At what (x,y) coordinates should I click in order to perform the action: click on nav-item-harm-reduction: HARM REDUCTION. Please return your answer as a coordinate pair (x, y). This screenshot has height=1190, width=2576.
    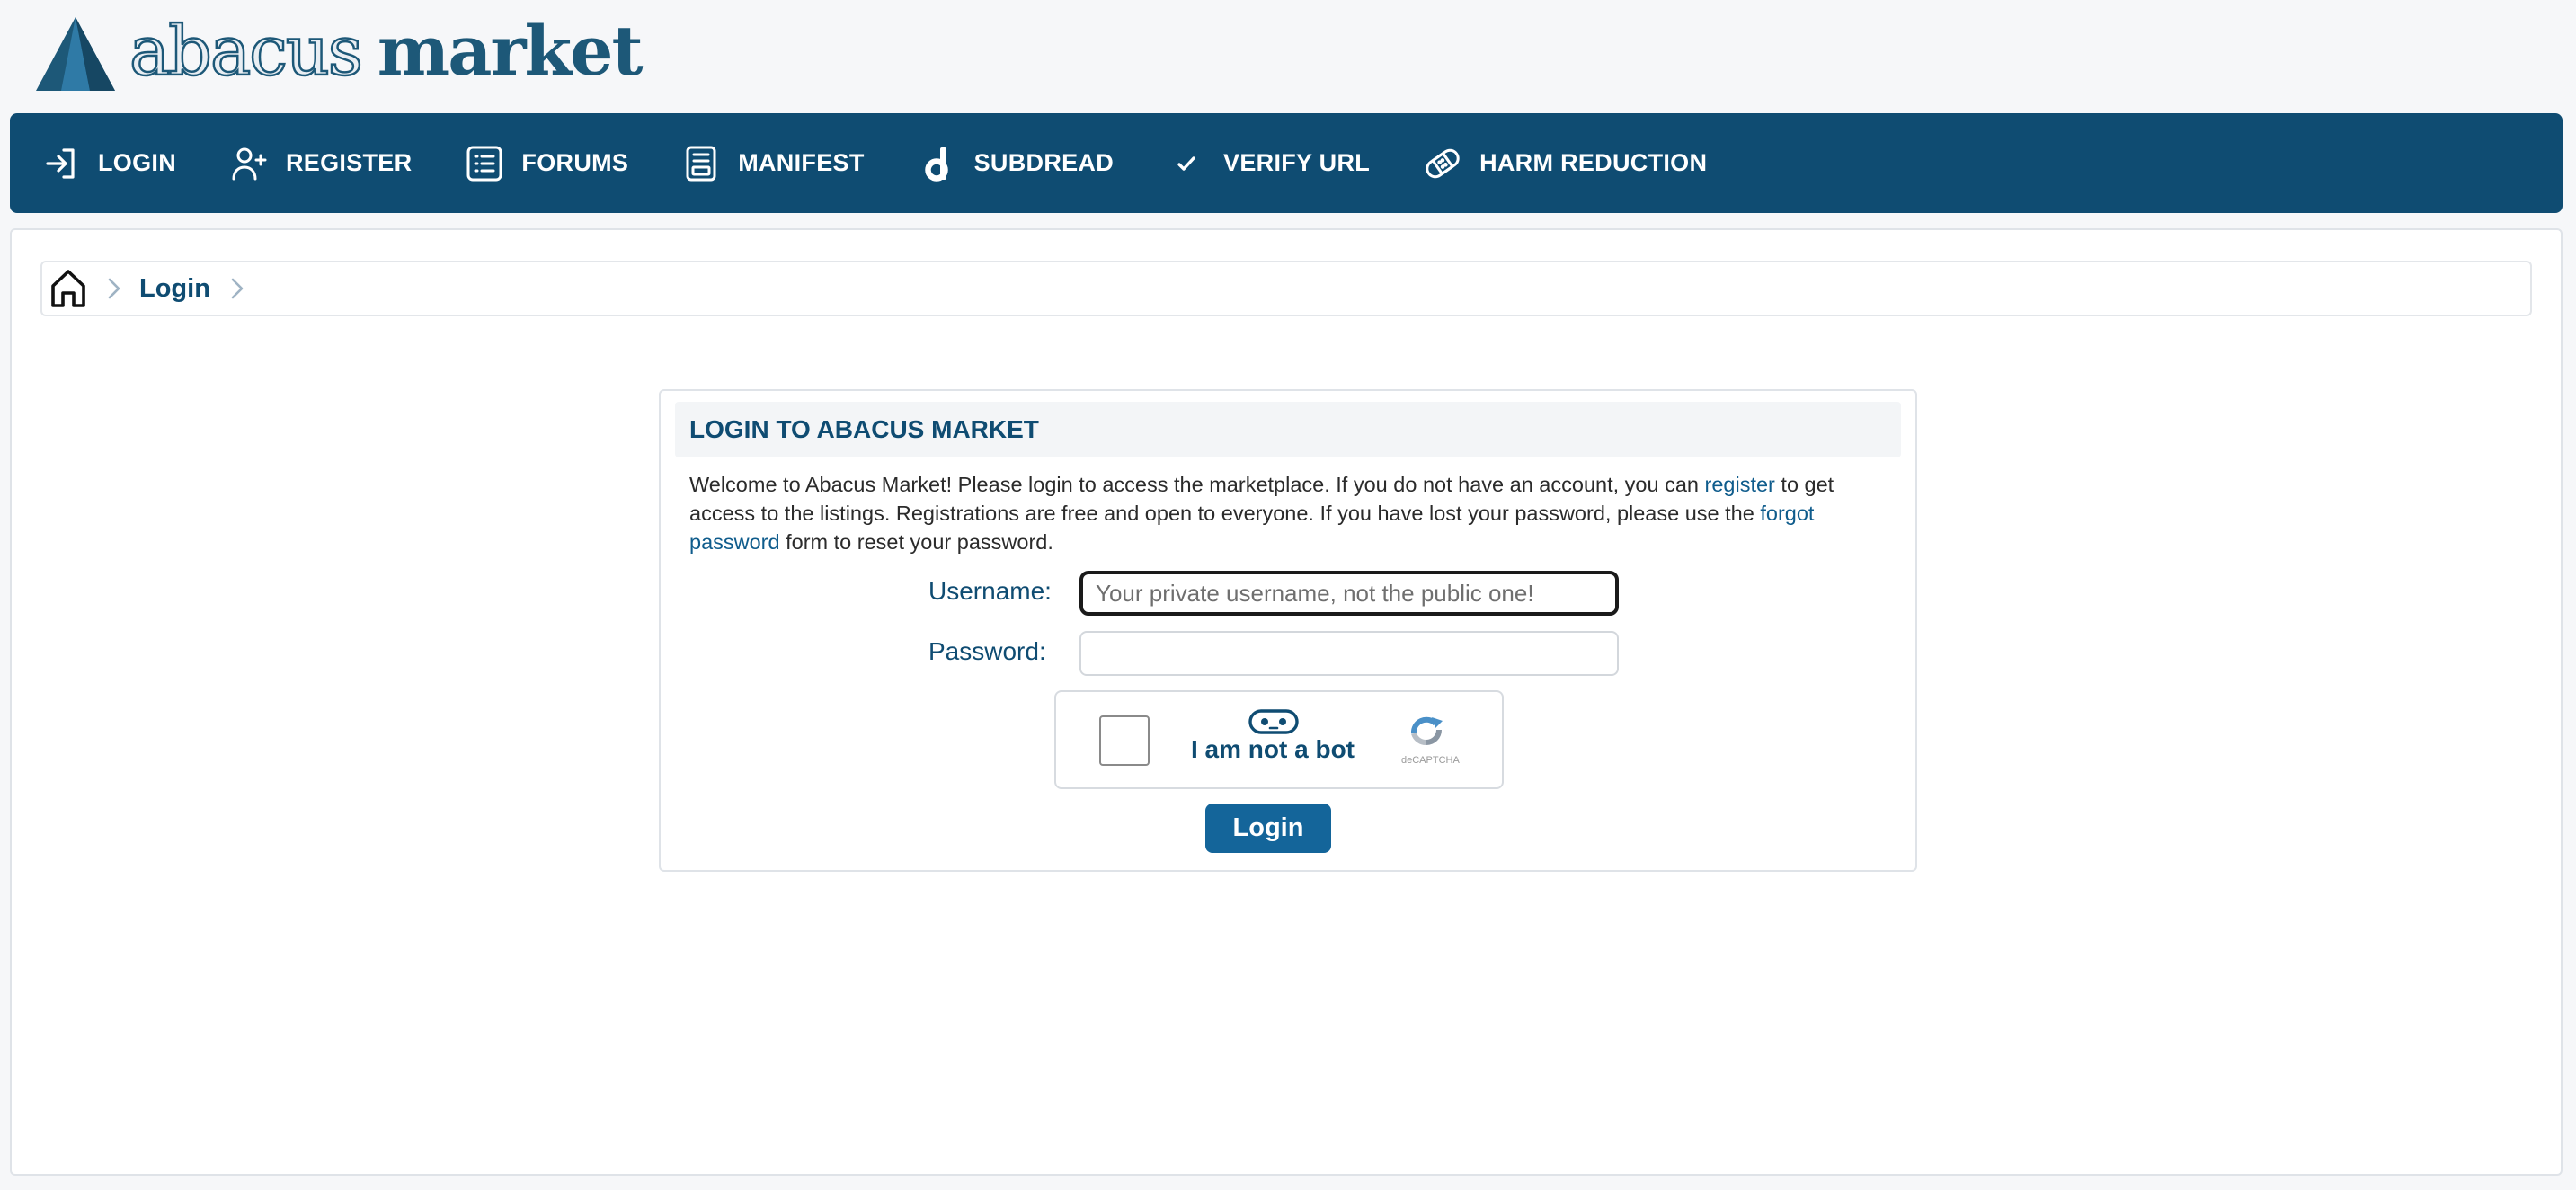
    Looking at the image, I should click on (1565, 163).